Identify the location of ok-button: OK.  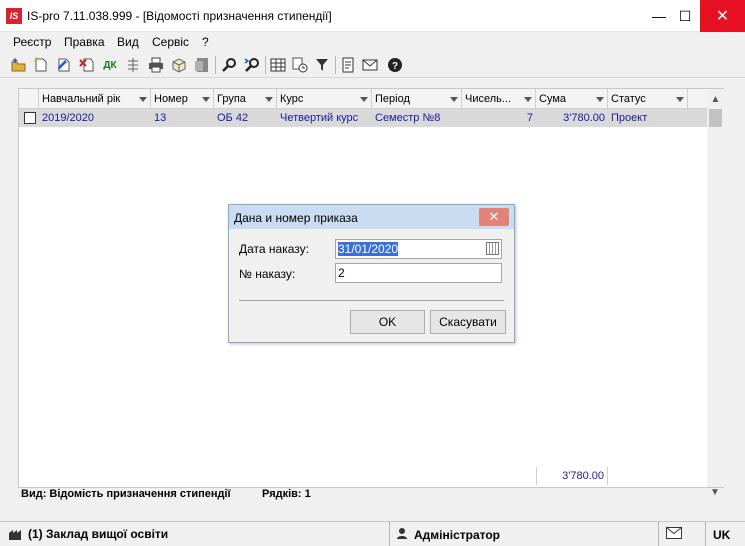
(387, 322).